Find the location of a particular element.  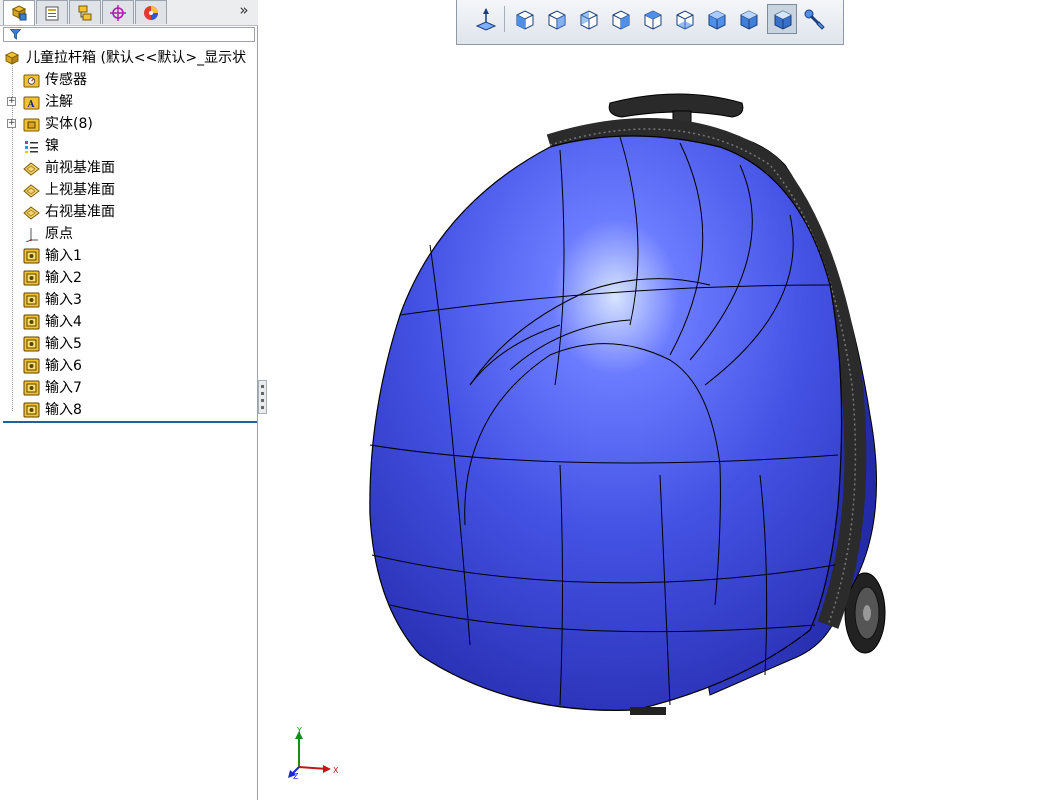

tab-feature-manager is located at coordinates (19, 12).